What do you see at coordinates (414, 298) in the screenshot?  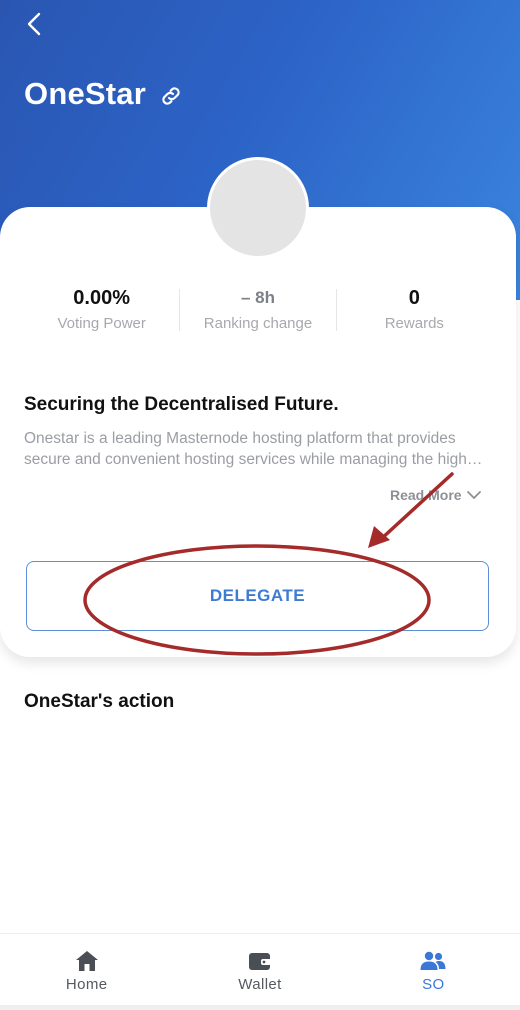 I see `stat-value: 0` at bounding box center [414, 298].